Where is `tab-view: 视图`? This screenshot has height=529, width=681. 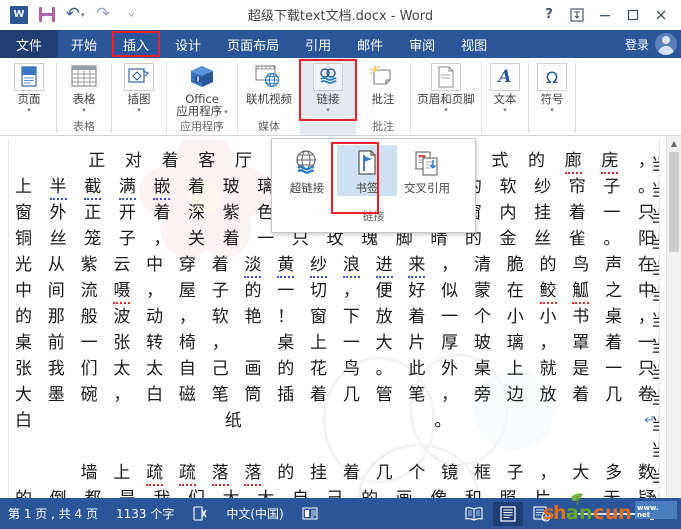
tab-view: 视图 is located at coordinates (474, 44).